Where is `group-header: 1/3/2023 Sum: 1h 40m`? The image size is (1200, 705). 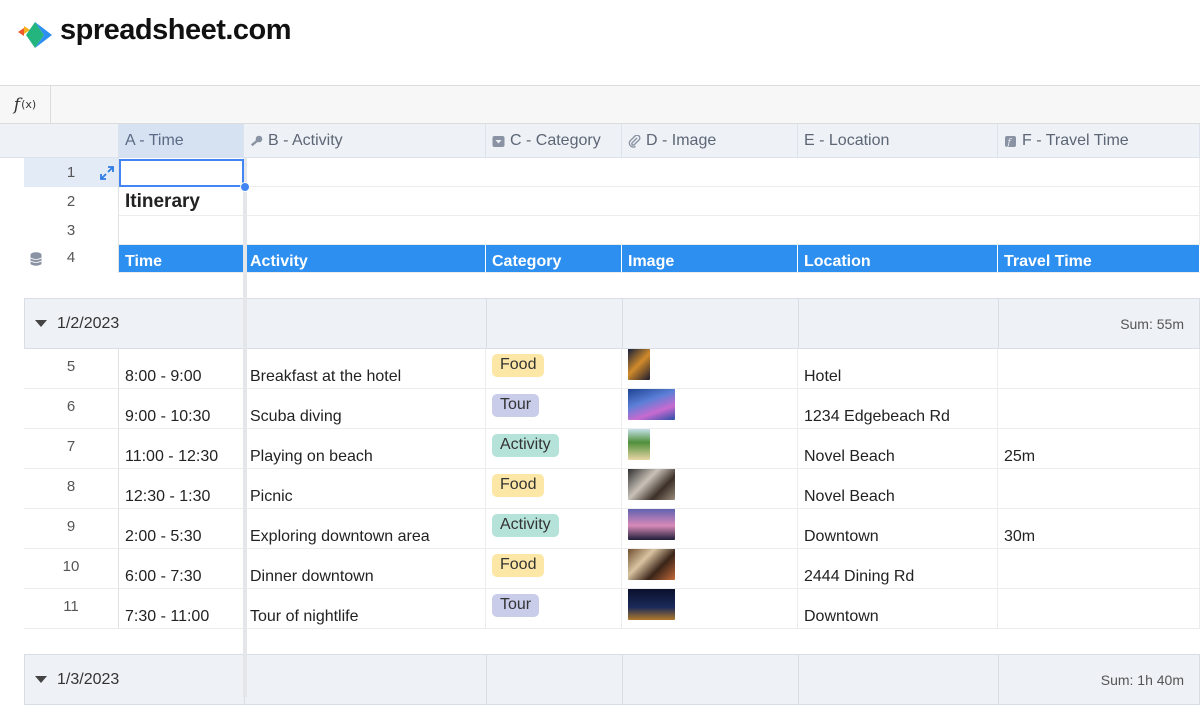 group-header: 1/3/2023 Sum: 1h 40m is located at coordinates (612, 679).